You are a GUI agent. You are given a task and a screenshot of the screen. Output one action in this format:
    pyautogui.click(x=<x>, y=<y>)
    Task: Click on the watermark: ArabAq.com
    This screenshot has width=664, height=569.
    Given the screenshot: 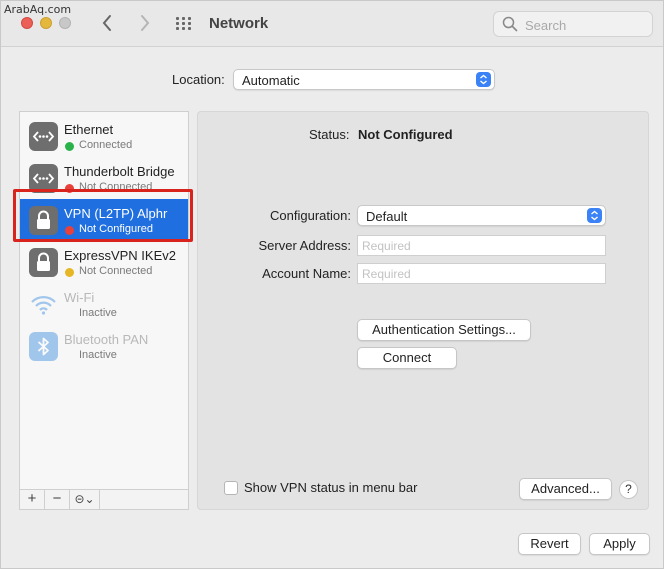 What is the action you would take?
    pyautogui.click(x=38, y=9)
    